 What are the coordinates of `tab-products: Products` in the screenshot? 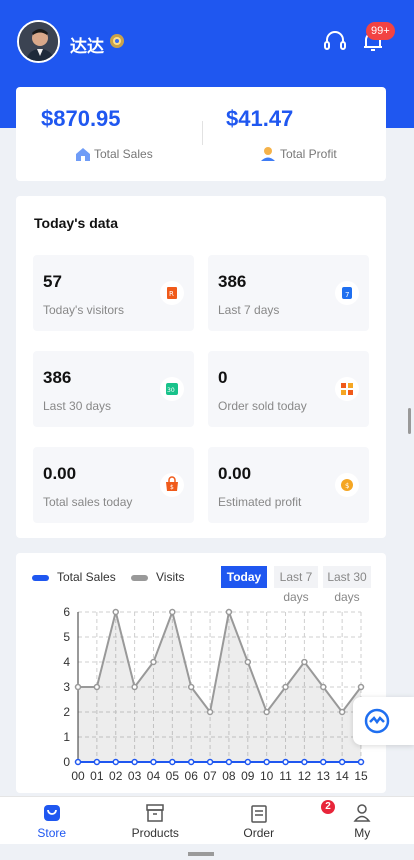 It's located at (156, 820).